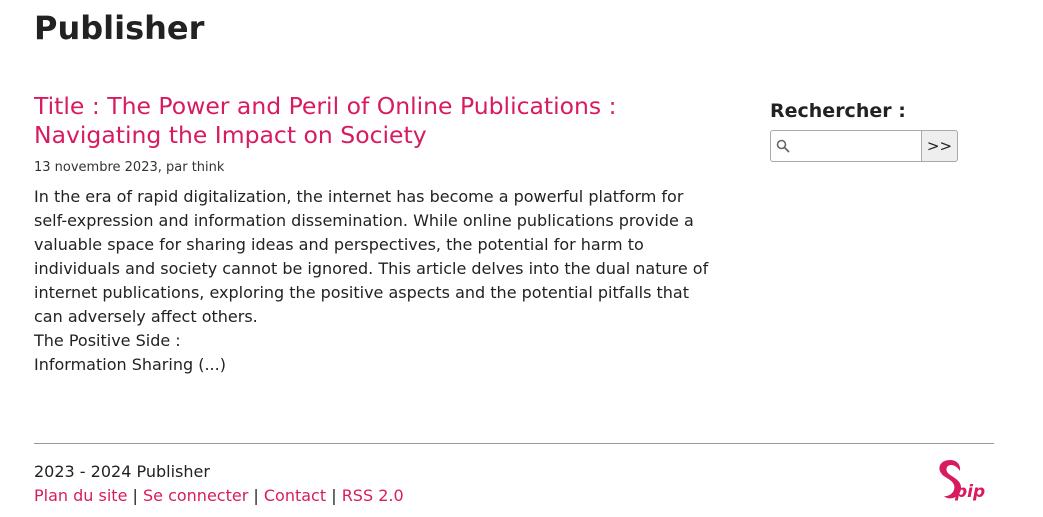 Image resolution: width=1043 pixels, height=517 pixels. What do you see at coordinates (129, 167) in the screenshot?
I see `article-meta: 13 novembre 2023, par think` at bounding box center [129, 167].